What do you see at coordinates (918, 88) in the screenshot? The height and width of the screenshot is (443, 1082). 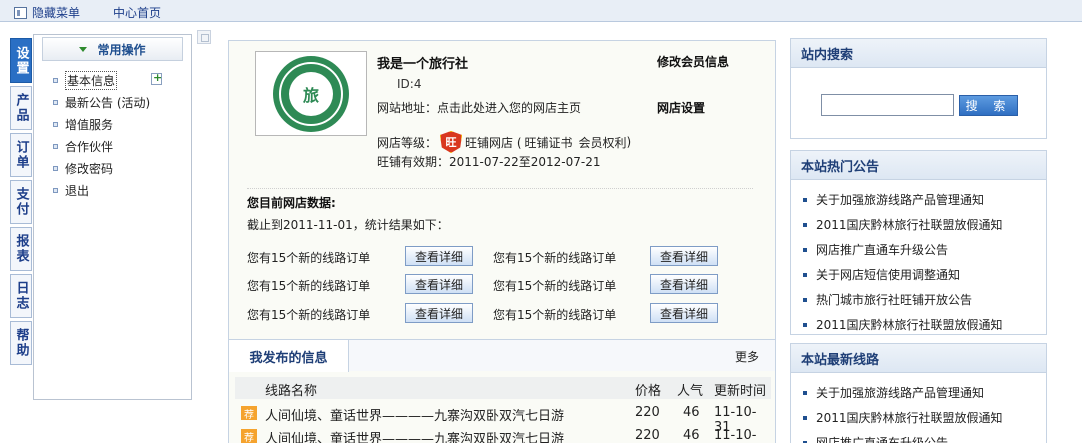 I see `search-box: 站内搜索 搜 索` at bounding box center [918, 88].